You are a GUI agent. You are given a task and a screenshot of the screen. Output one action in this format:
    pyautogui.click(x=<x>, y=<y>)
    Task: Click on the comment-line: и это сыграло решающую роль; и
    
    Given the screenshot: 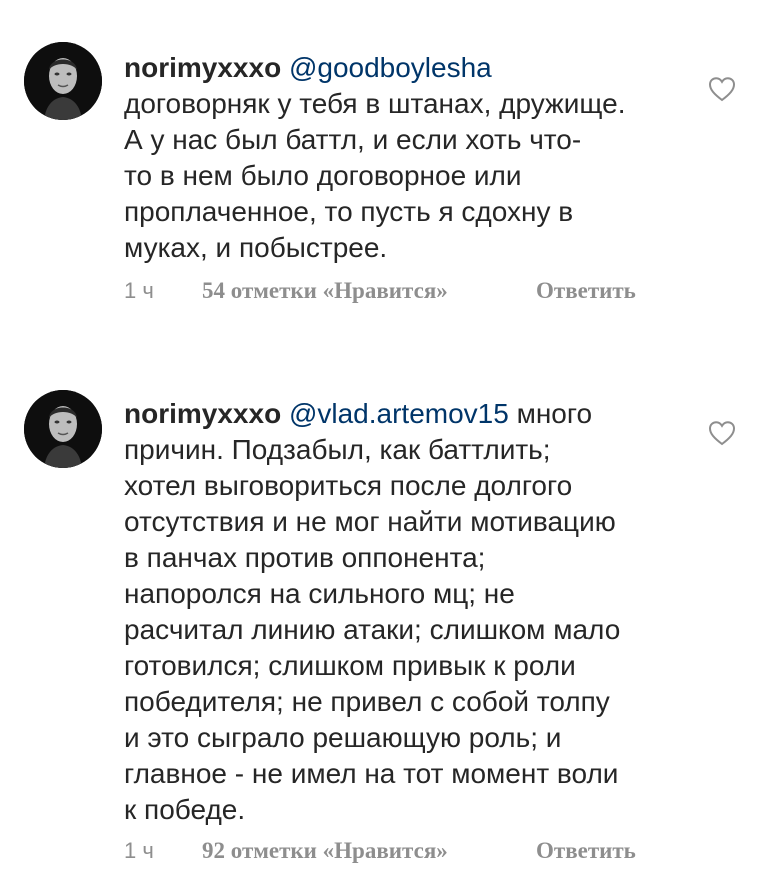 What is the action you would take?
    pyautogui.click(x=343, y=737)
    